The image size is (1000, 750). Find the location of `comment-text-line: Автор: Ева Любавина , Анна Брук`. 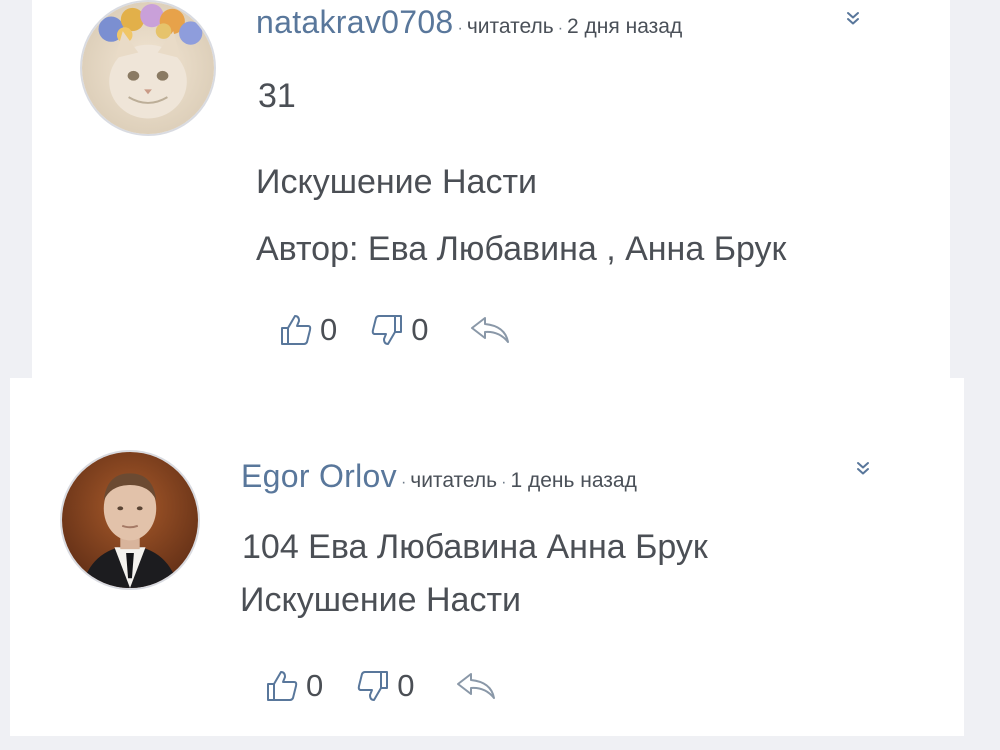

comment-text-line: Автор: Ева Любавина , Анна Брук is located at coordinates (521, 249).